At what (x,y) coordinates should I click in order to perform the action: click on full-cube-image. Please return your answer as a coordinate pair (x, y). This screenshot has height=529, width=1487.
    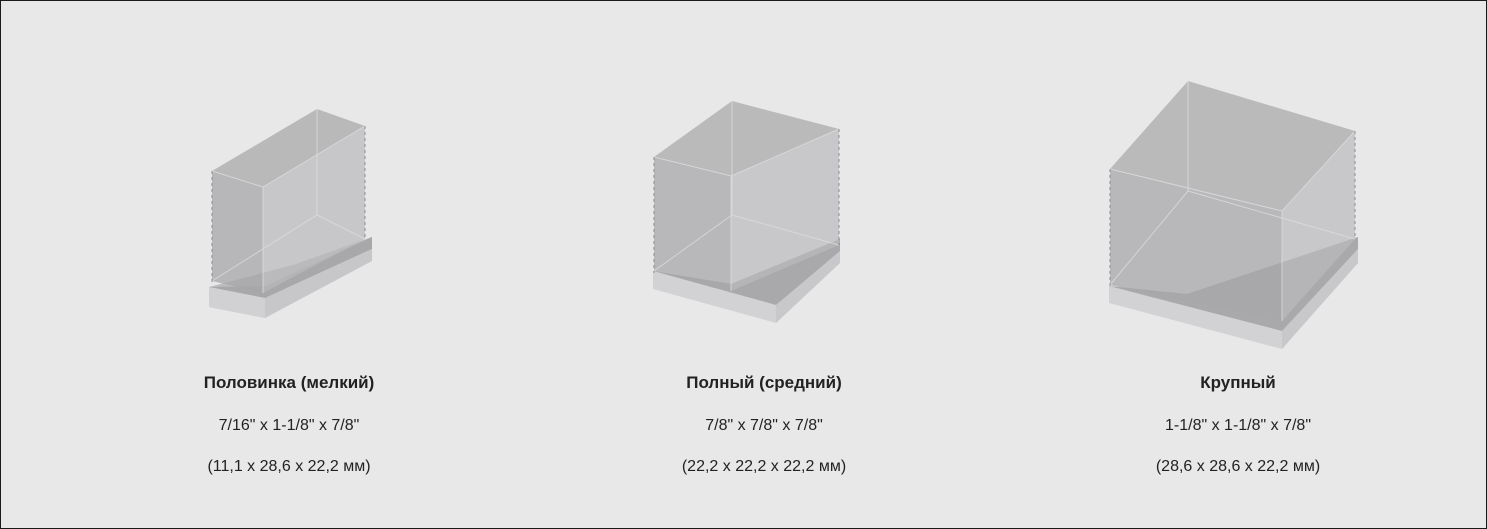
    Looking at the image, I should click on (746, 212).